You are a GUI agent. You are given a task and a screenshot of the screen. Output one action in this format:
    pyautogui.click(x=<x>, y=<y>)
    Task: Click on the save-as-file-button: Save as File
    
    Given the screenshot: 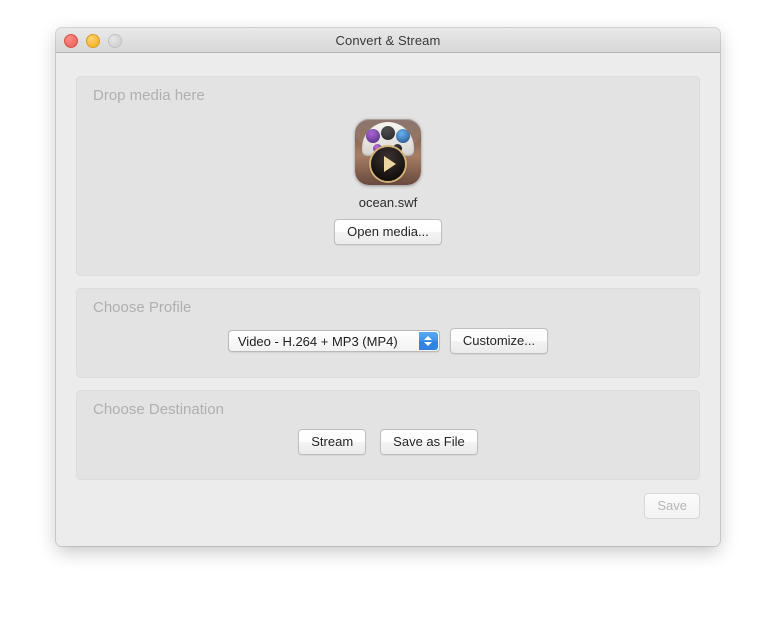 What is the action you would take?
    pyautogui.click(x=429, y=442)
    